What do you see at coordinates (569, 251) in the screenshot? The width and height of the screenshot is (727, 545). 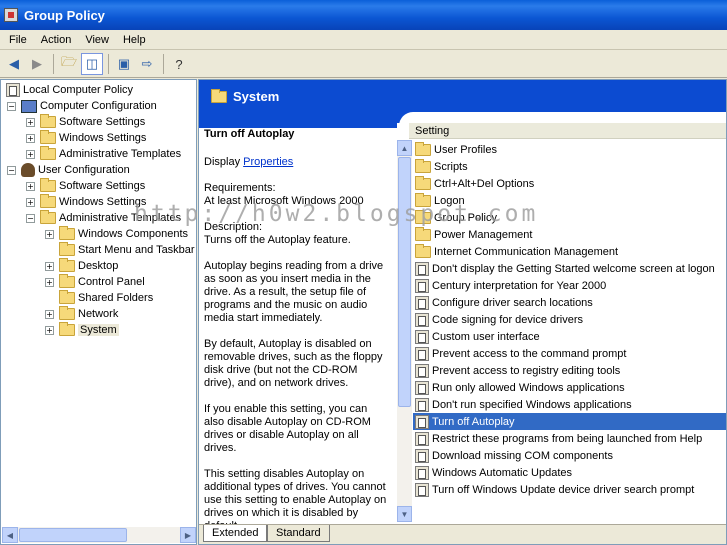 I see `list-item-folder: Internet Communication Management` at bounding box center [569, 251].